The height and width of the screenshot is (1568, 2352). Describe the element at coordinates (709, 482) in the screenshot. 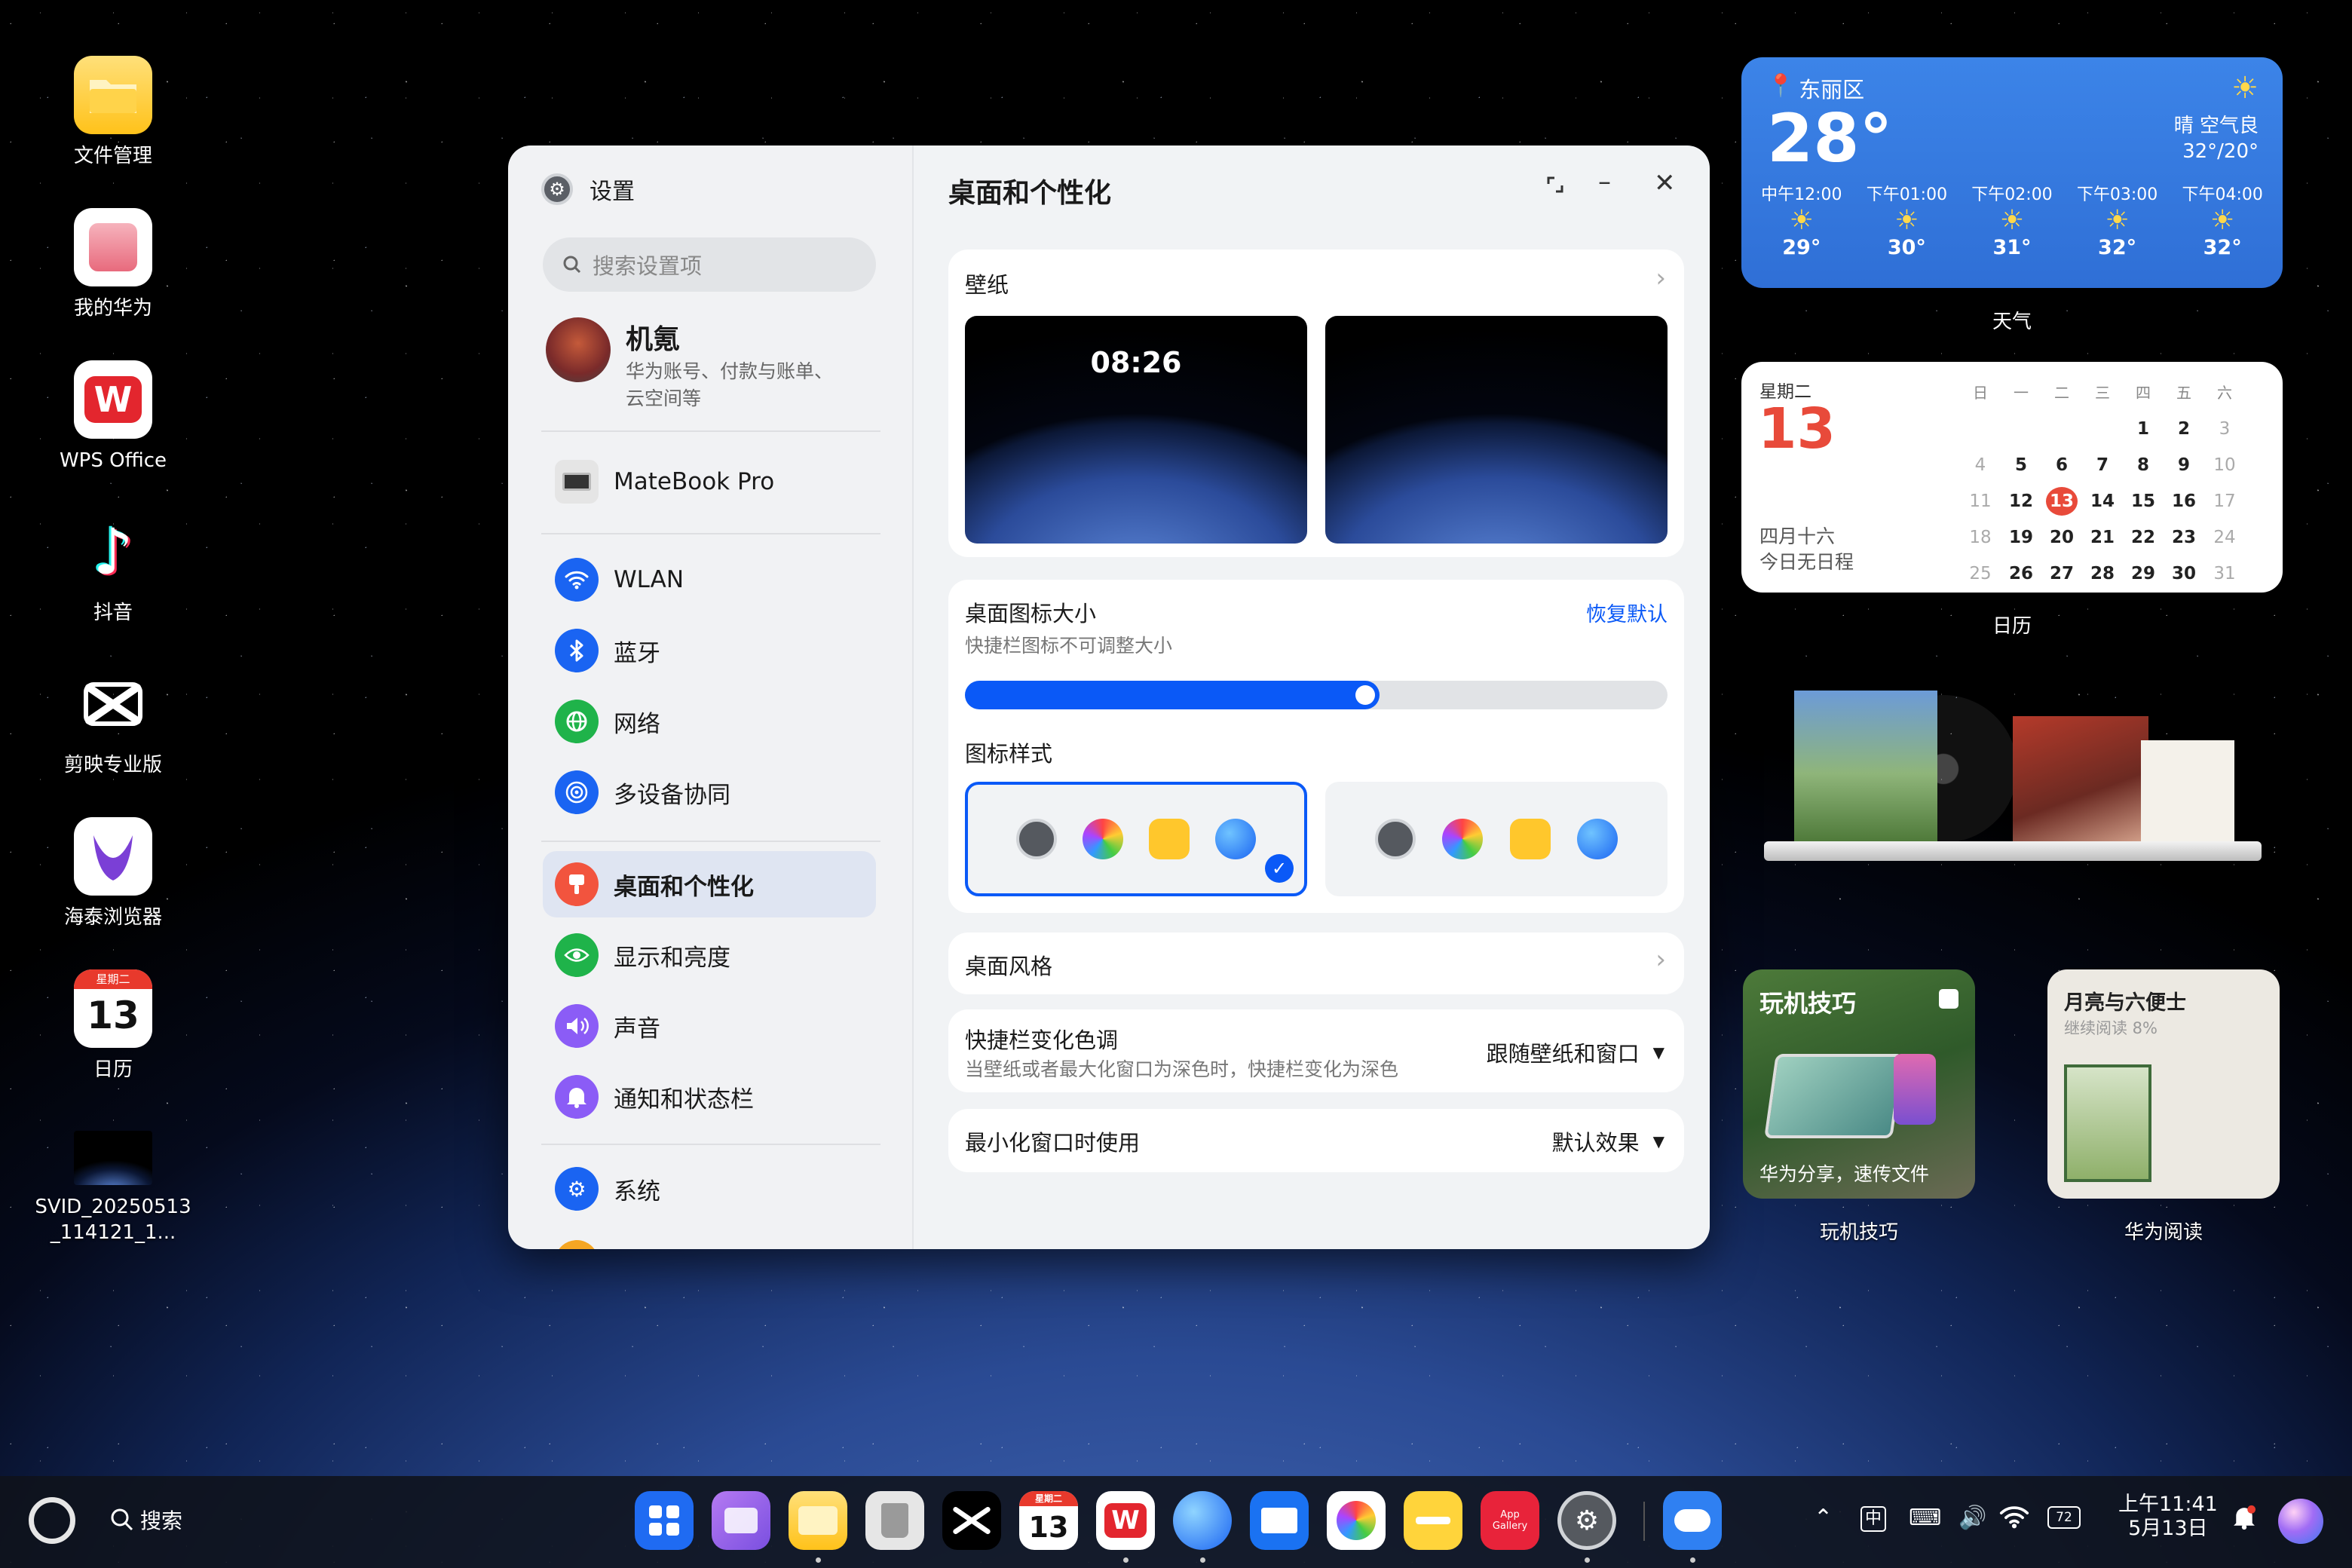

I see `sidebar-item-device: MateBook Pro` at that location.